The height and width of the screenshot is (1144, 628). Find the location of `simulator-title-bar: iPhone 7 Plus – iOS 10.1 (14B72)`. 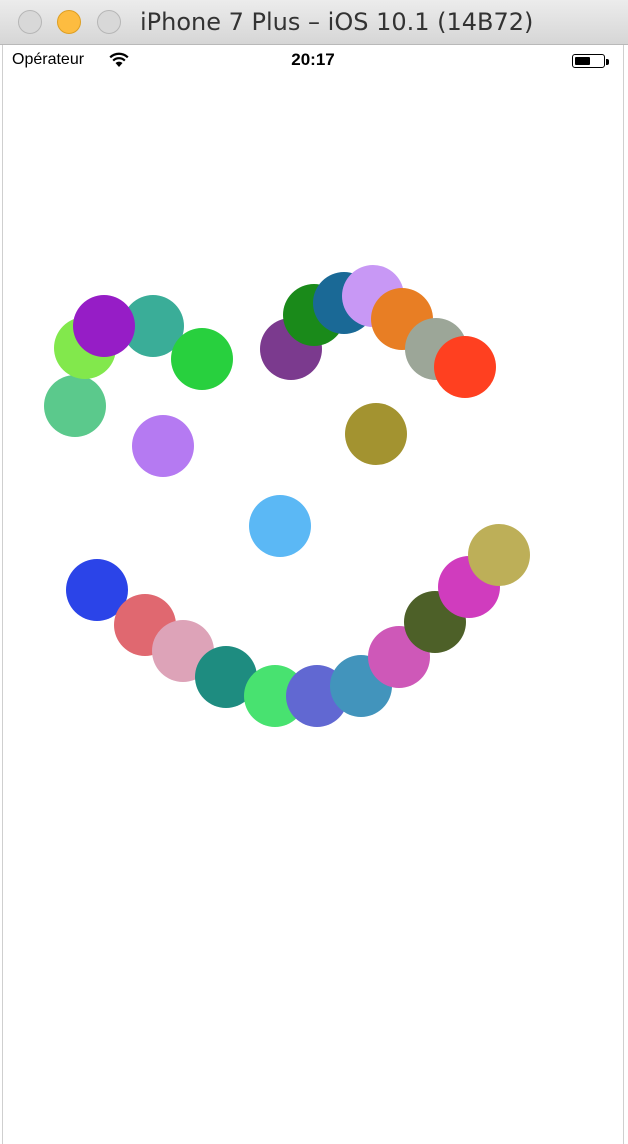

simulator-title-bar: iPhone 7 Plus – iOS 10.1 (14B72) is located at coordinates (314, 22).